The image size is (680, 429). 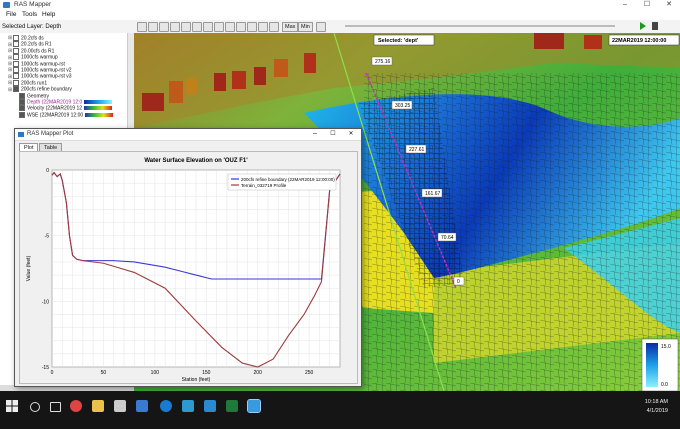 What do you see at coordinates (197, 27) in the screenshot?
I see `measure-icon` at bounding box center [197, 27].